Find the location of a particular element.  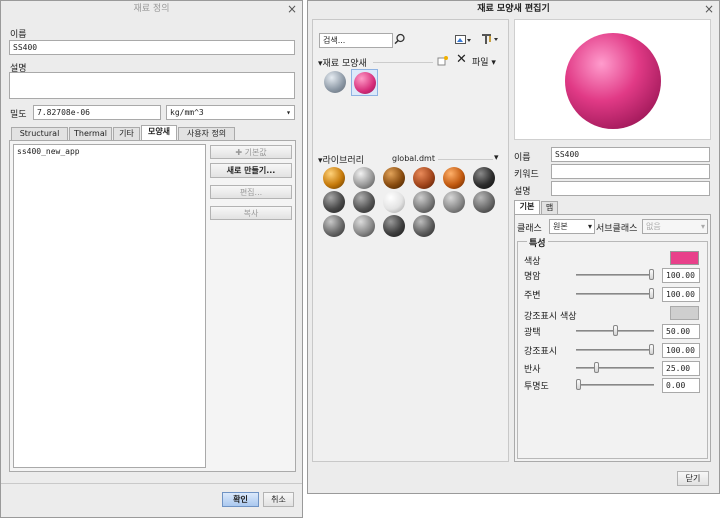

class-select: 원본 ▾ is located at coordinates (572, 226).